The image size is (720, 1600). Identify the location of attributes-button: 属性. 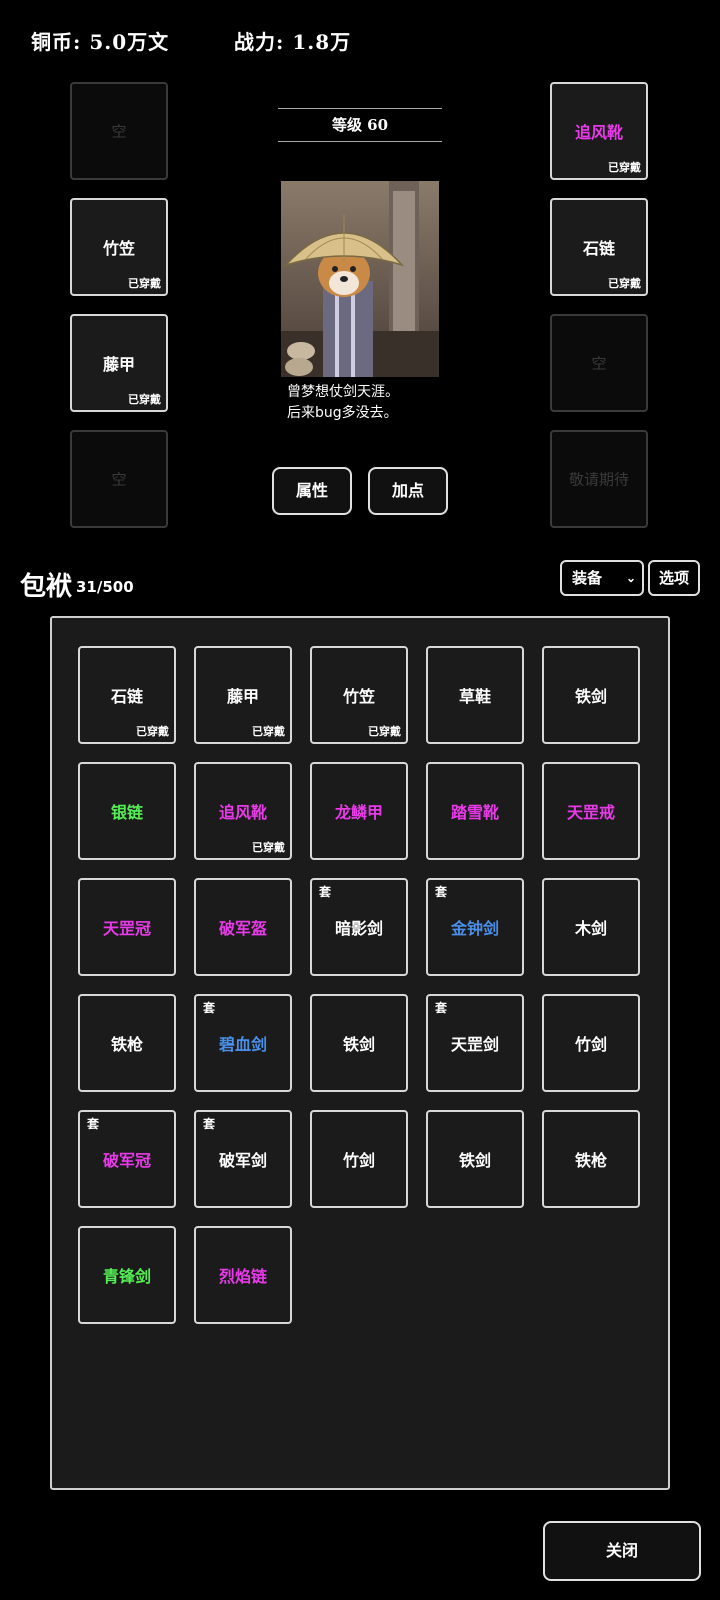
(312, 491).